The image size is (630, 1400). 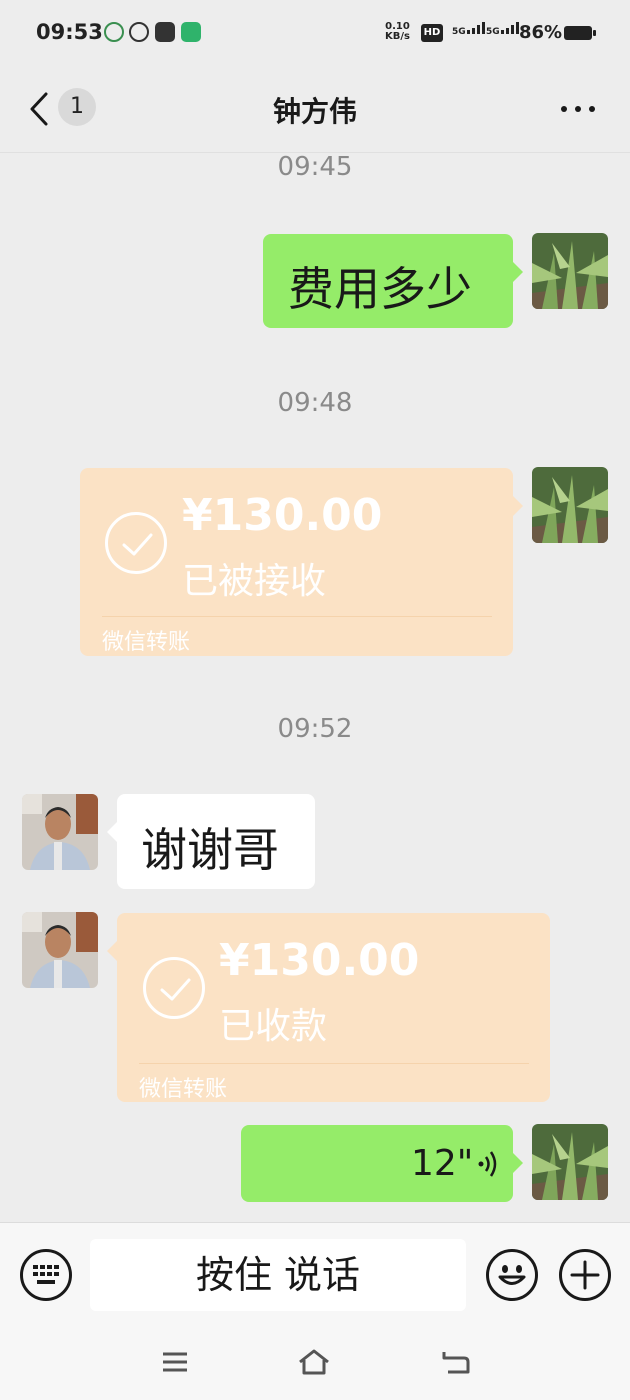 What do you see at coordinates (315, 33) in the screenshot?
I see `status-bar: 09:53 0.10 KB/s HD 5G 5G 86%` at bounding box center [315, 33].